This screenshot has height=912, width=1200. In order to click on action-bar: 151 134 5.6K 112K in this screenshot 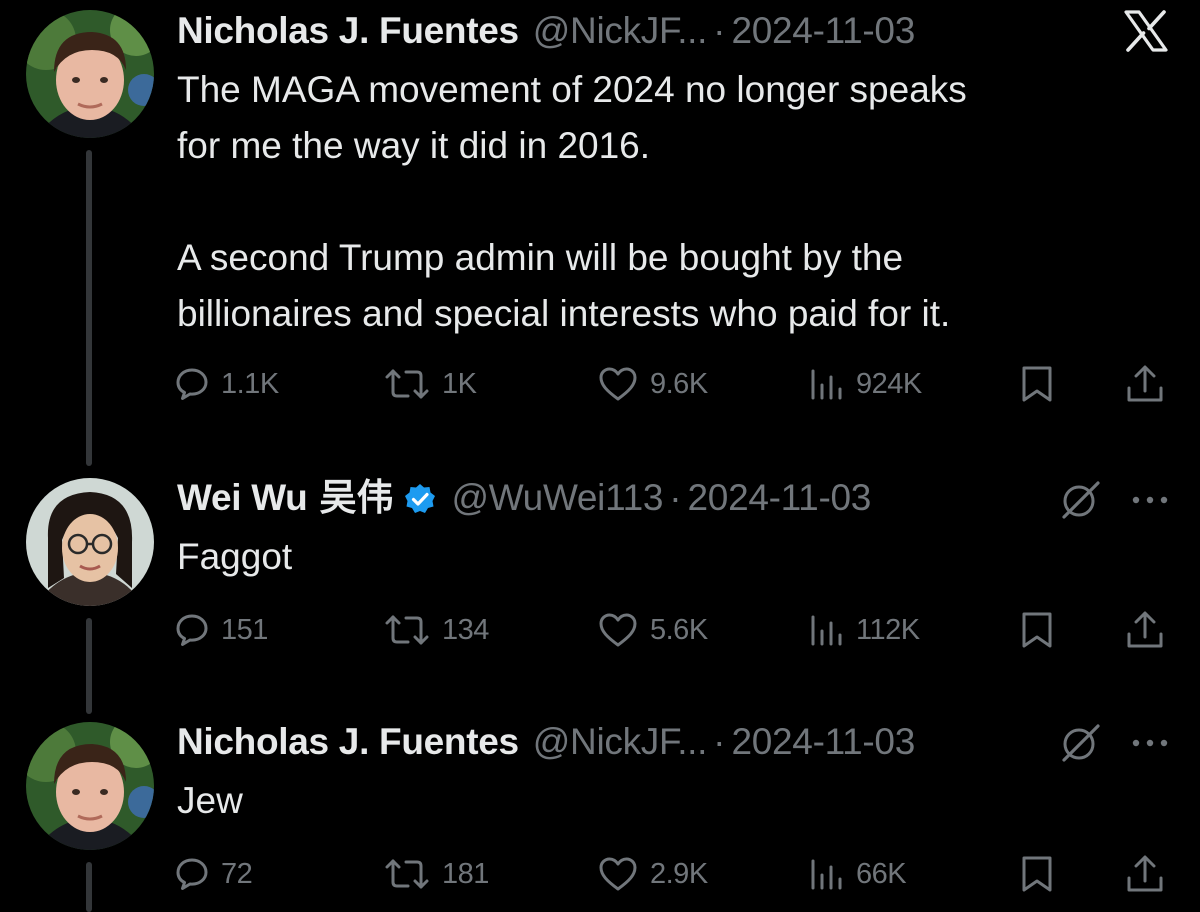, I will do `click(675, 630)`.